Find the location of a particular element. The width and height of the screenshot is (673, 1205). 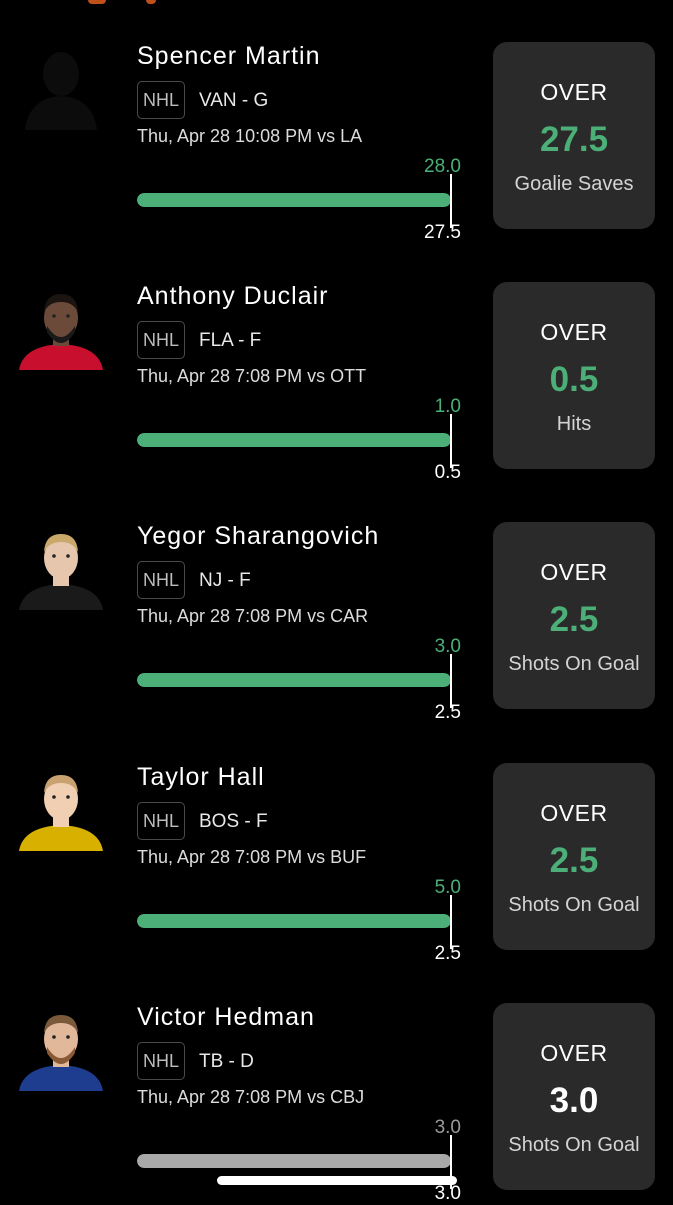

pick-card: OVER 3.0 Shots On Goal is located at coordinates (574, 1096).